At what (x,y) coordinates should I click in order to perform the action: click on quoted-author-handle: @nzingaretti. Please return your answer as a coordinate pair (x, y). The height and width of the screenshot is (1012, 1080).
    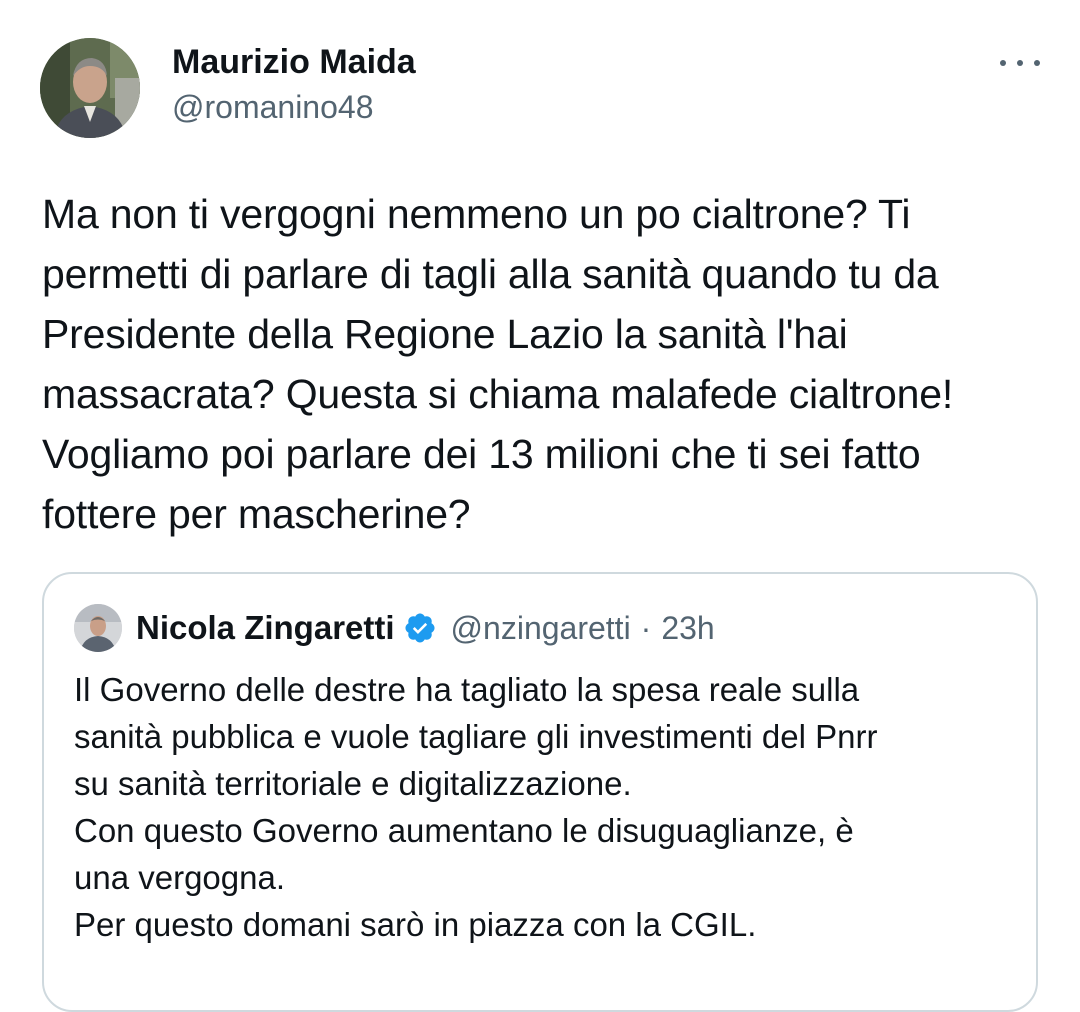
    Looking at the image, I should click on (540, 628).